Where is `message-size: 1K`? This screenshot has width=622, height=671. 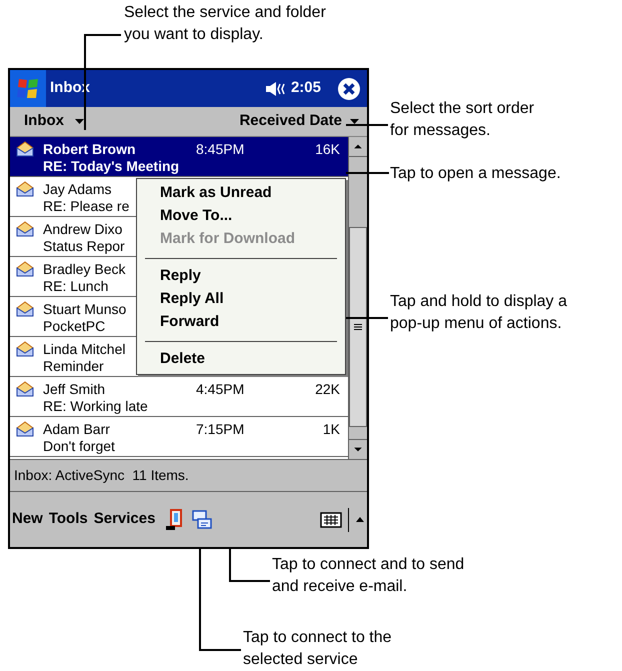
message-size: 1K is located at coordinates (331, 429).